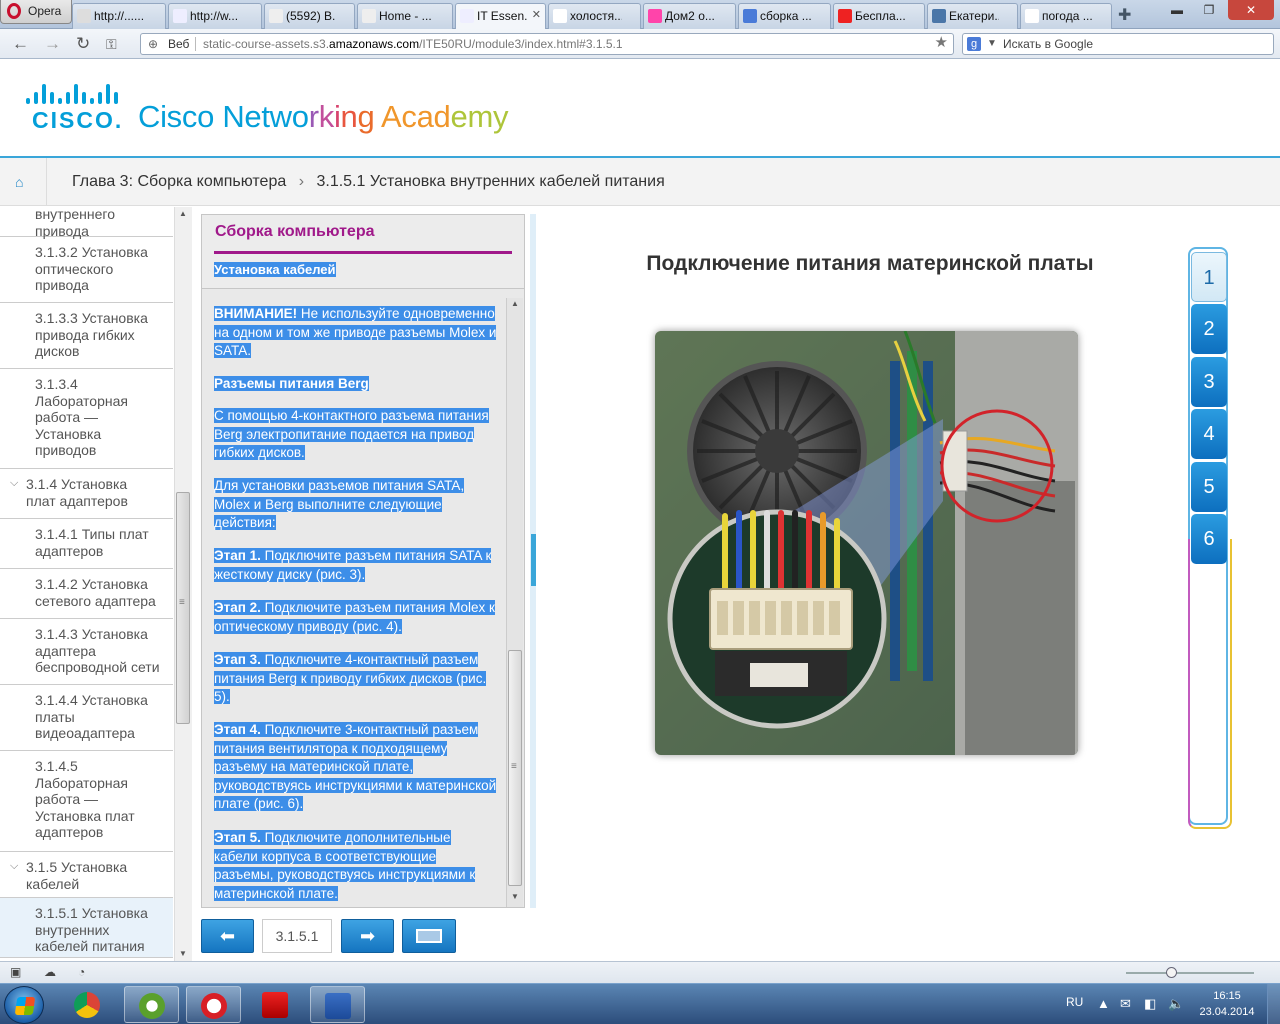  Describe the element at coordinates (367, 936) in the screenshot. I see `next-page-button: ➡` at that location.